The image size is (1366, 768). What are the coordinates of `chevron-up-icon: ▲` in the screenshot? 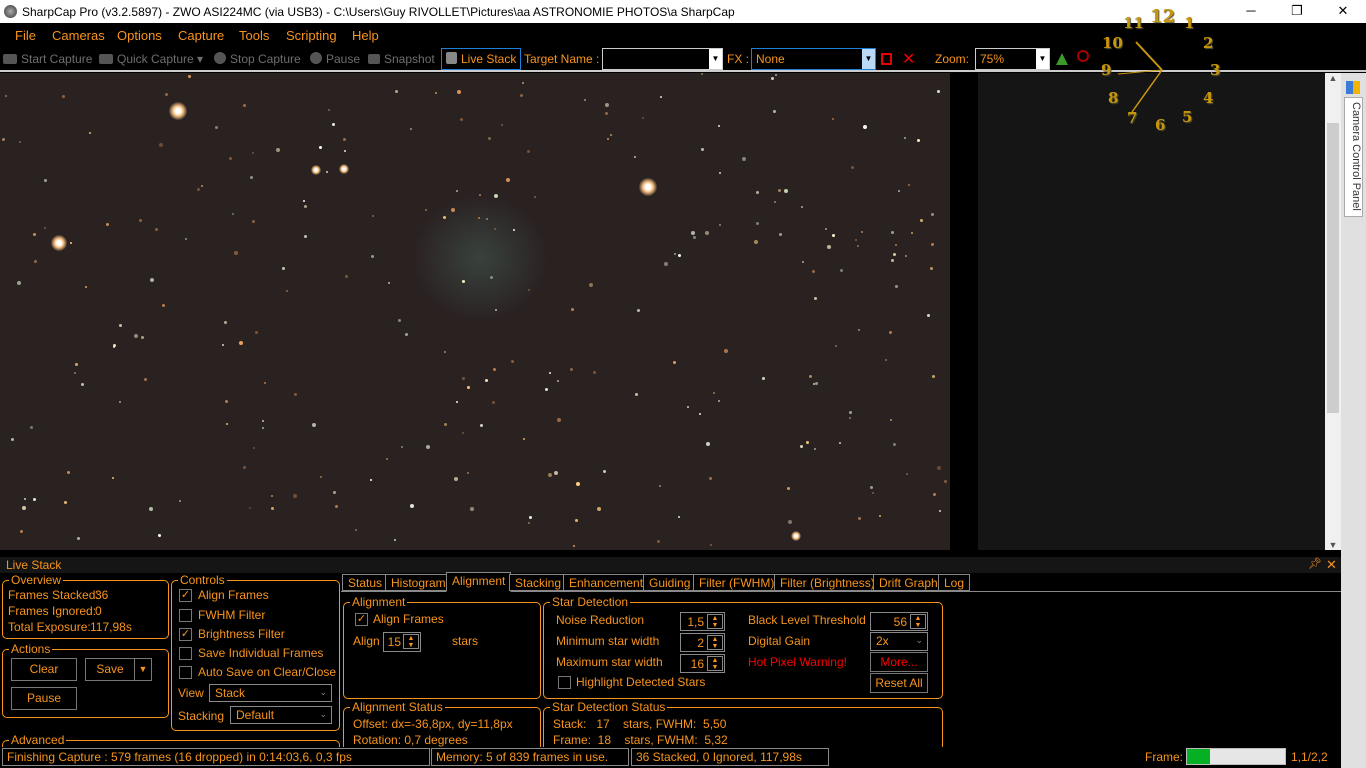 It's located at (1333, 78).